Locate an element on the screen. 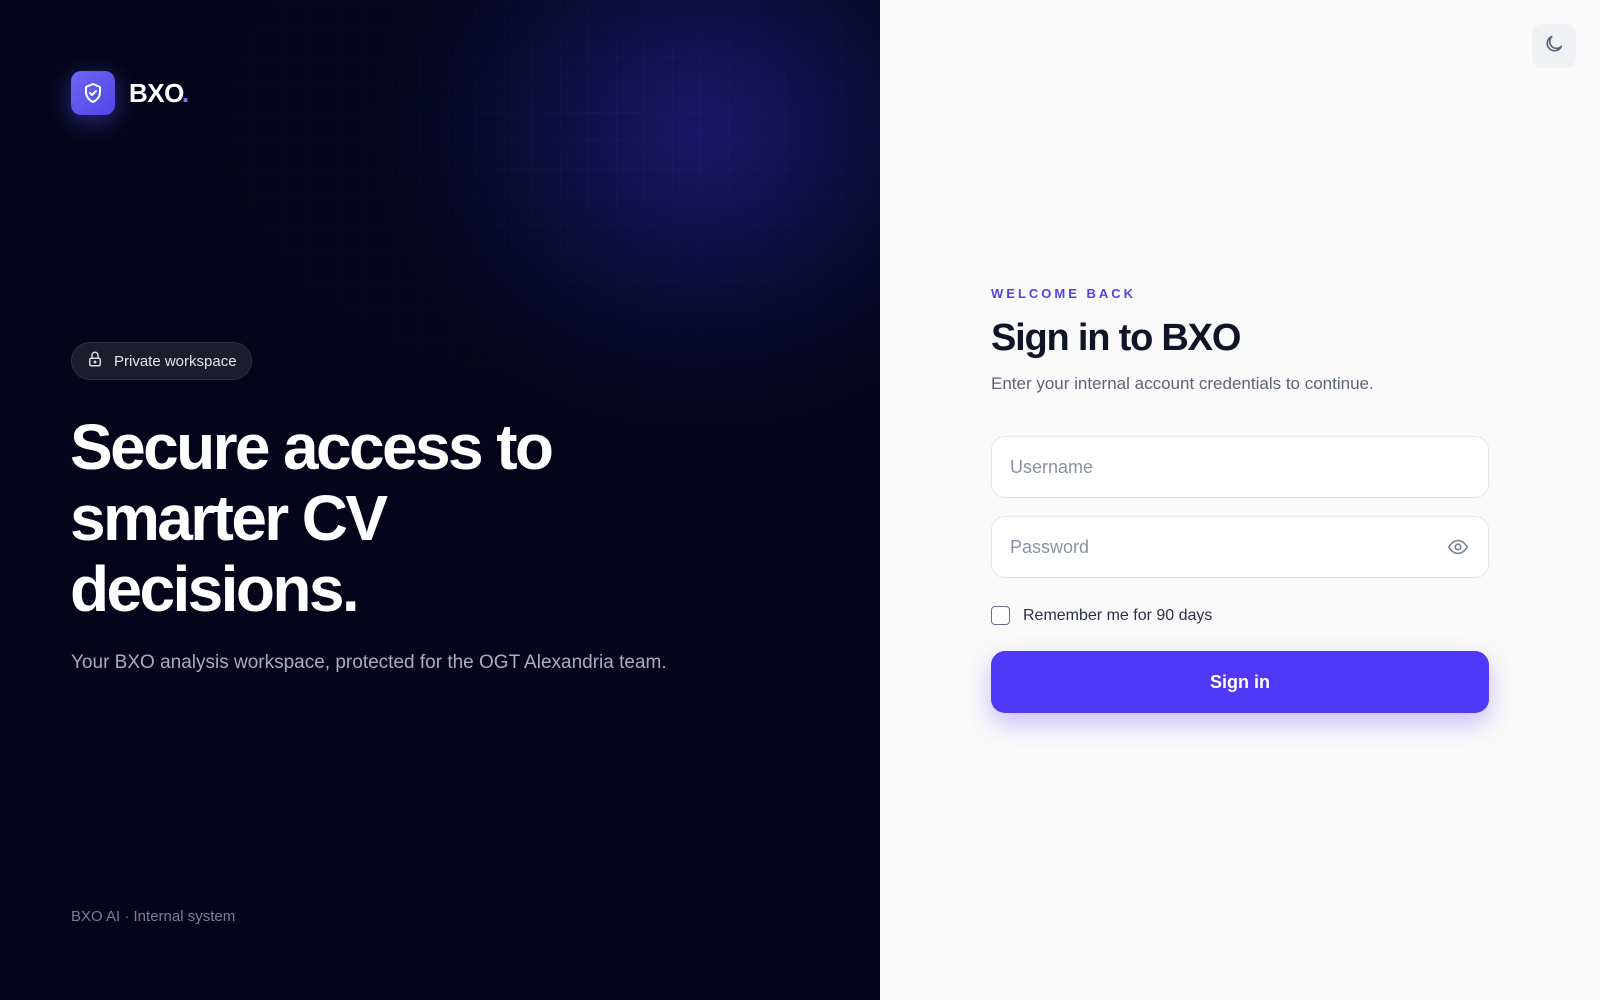 The height and width of the screenshot is (1000, 1600). theme-toggle-button is located at coordinates (1554, 46).